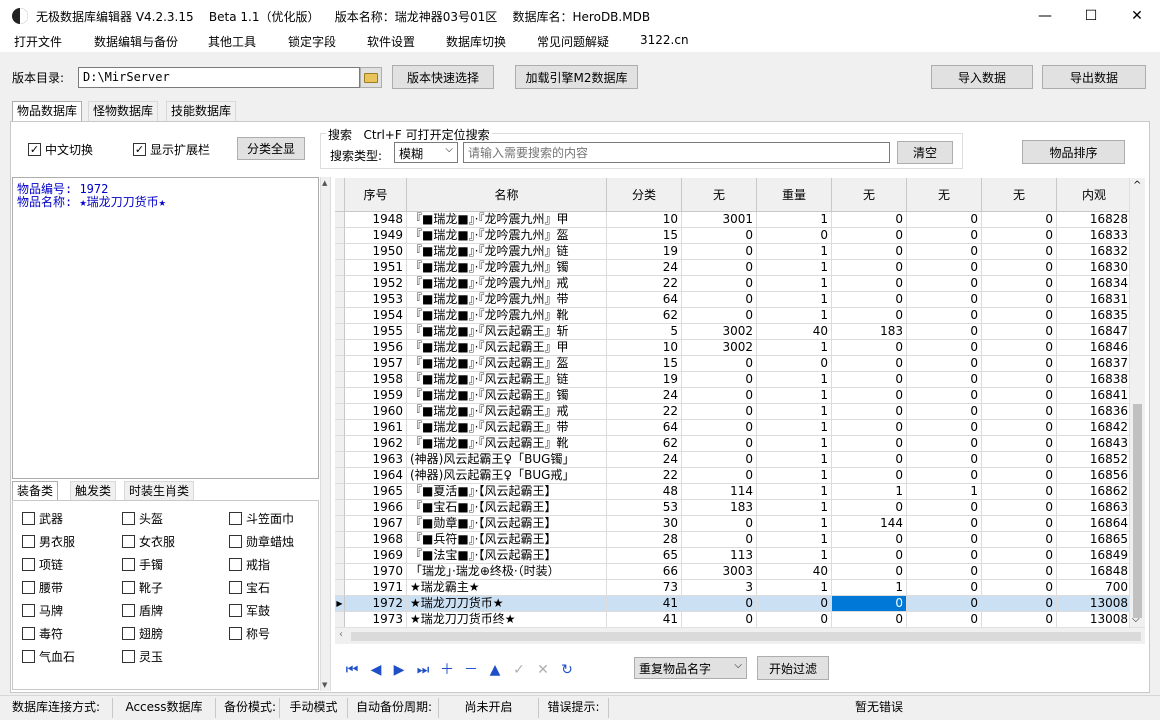 This screenshot has width=1160, height=720. What do you see at coordinates (376, 364) in the screenshot?
I see `cell-index: 1957` at bounding box center [376, 364].